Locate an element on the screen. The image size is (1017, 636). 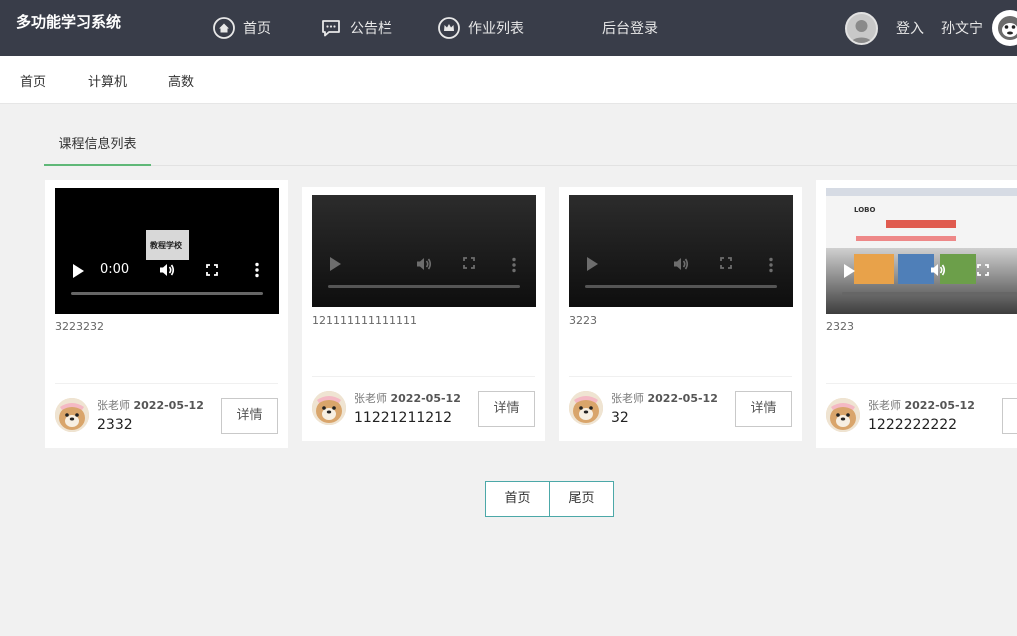
monkey-avatar-icon is located at coordinates (1004, 28).